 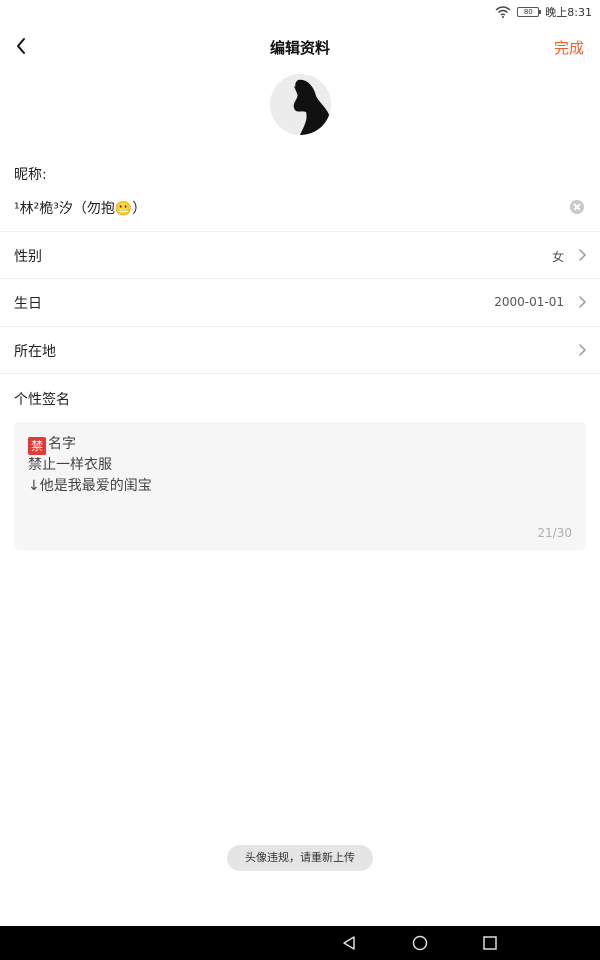 I want to click on navigation-bar, so click(x=300, y=943).